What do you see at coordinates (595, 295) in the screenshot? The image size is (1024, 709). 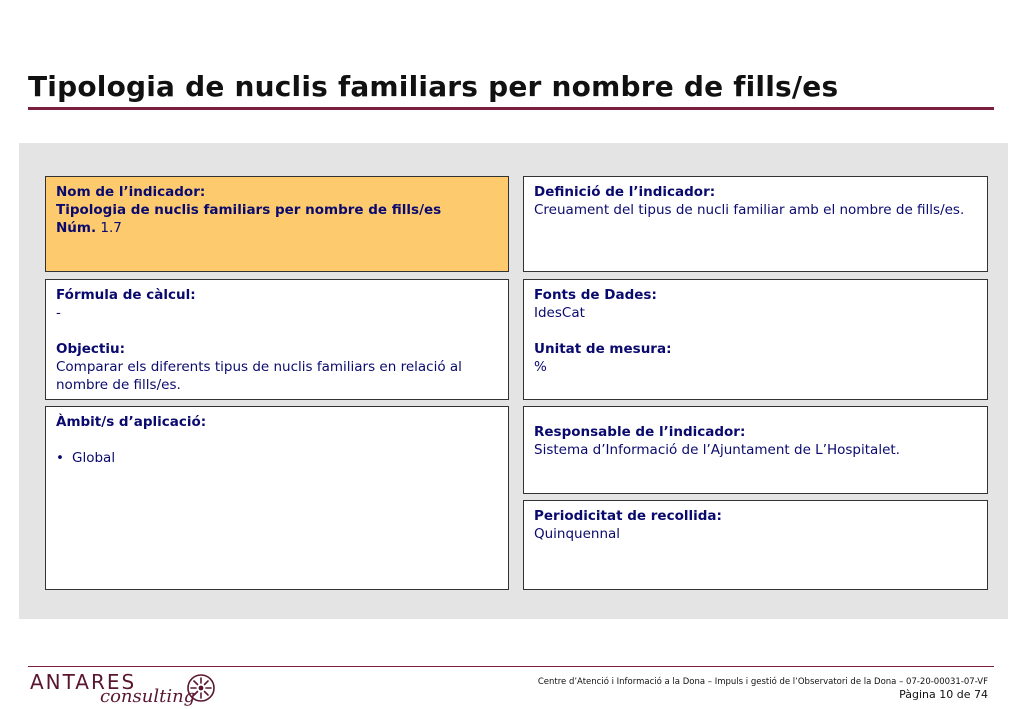 I see `data-sources-label: Fonts de Dades:` at bounding box center [595, 295].